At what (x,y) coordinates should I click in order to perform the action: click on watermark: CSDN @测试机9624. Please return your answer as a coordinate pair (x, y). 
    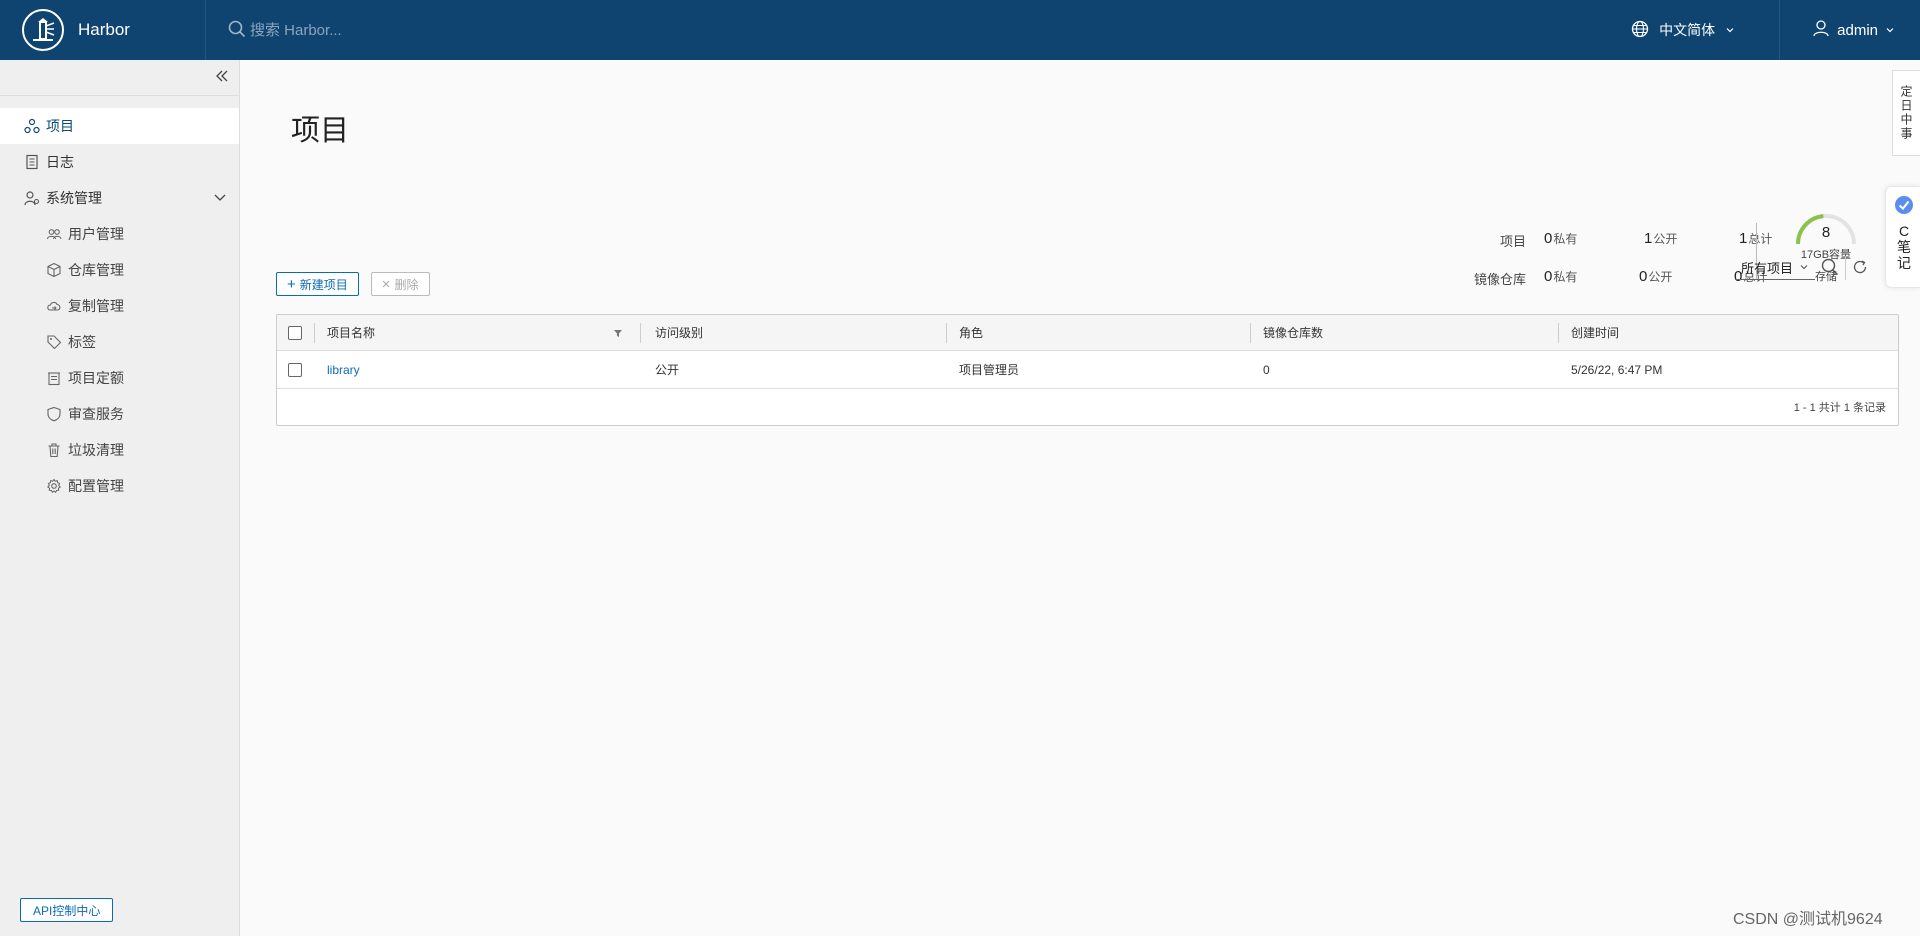
    Looking at the image, I should click on (1808, 919).